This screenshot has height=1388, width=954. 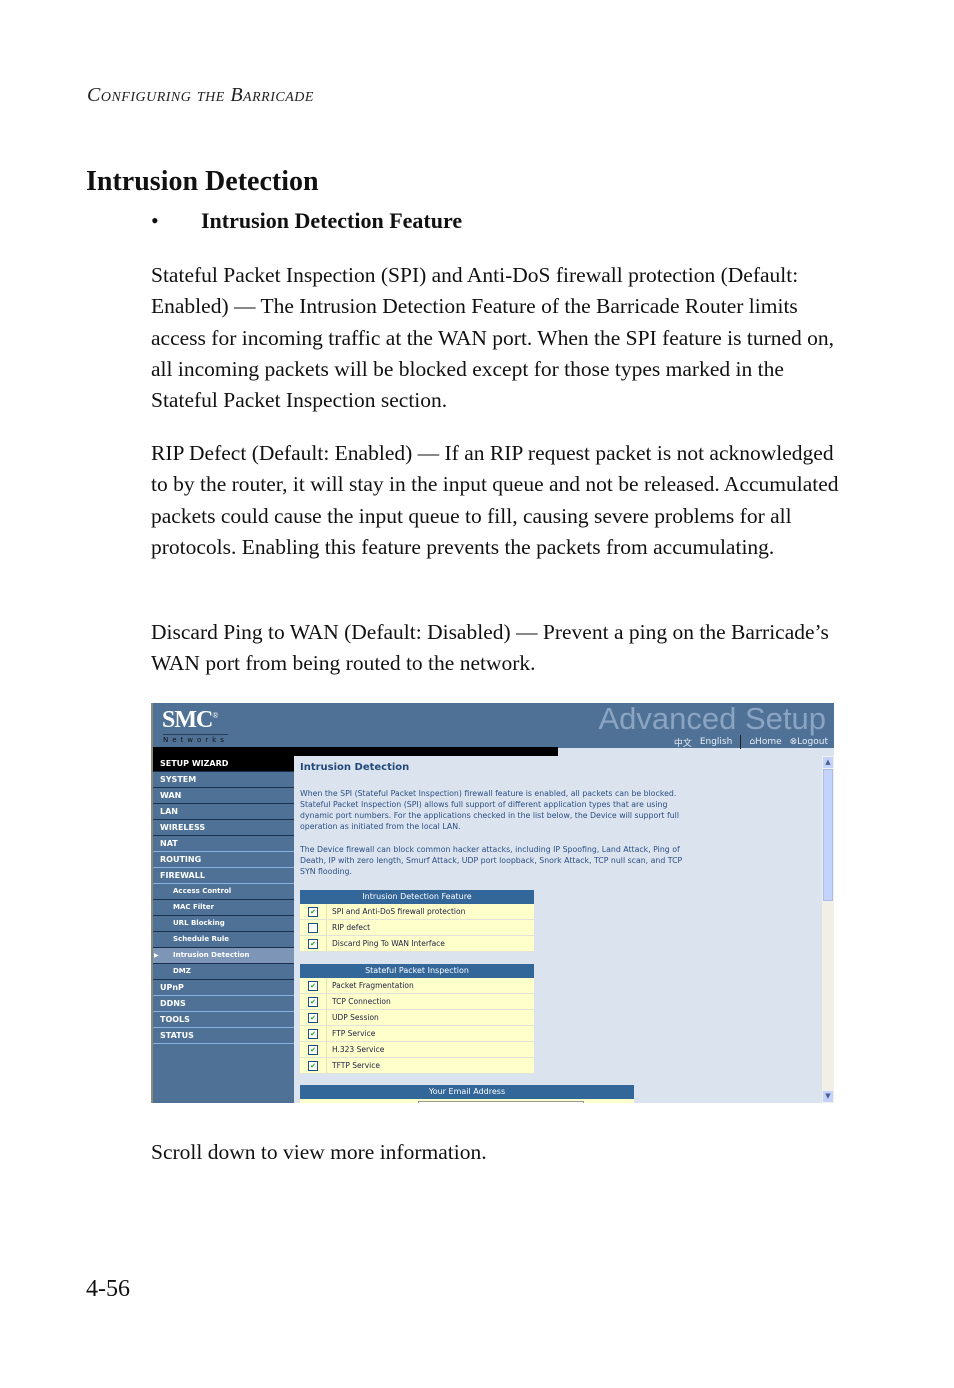 What do you see at coordinates (417, 986) in the screenshot?
I see `table-row: ✔ Packet Fragmentation` at bounding box center [417, 986].